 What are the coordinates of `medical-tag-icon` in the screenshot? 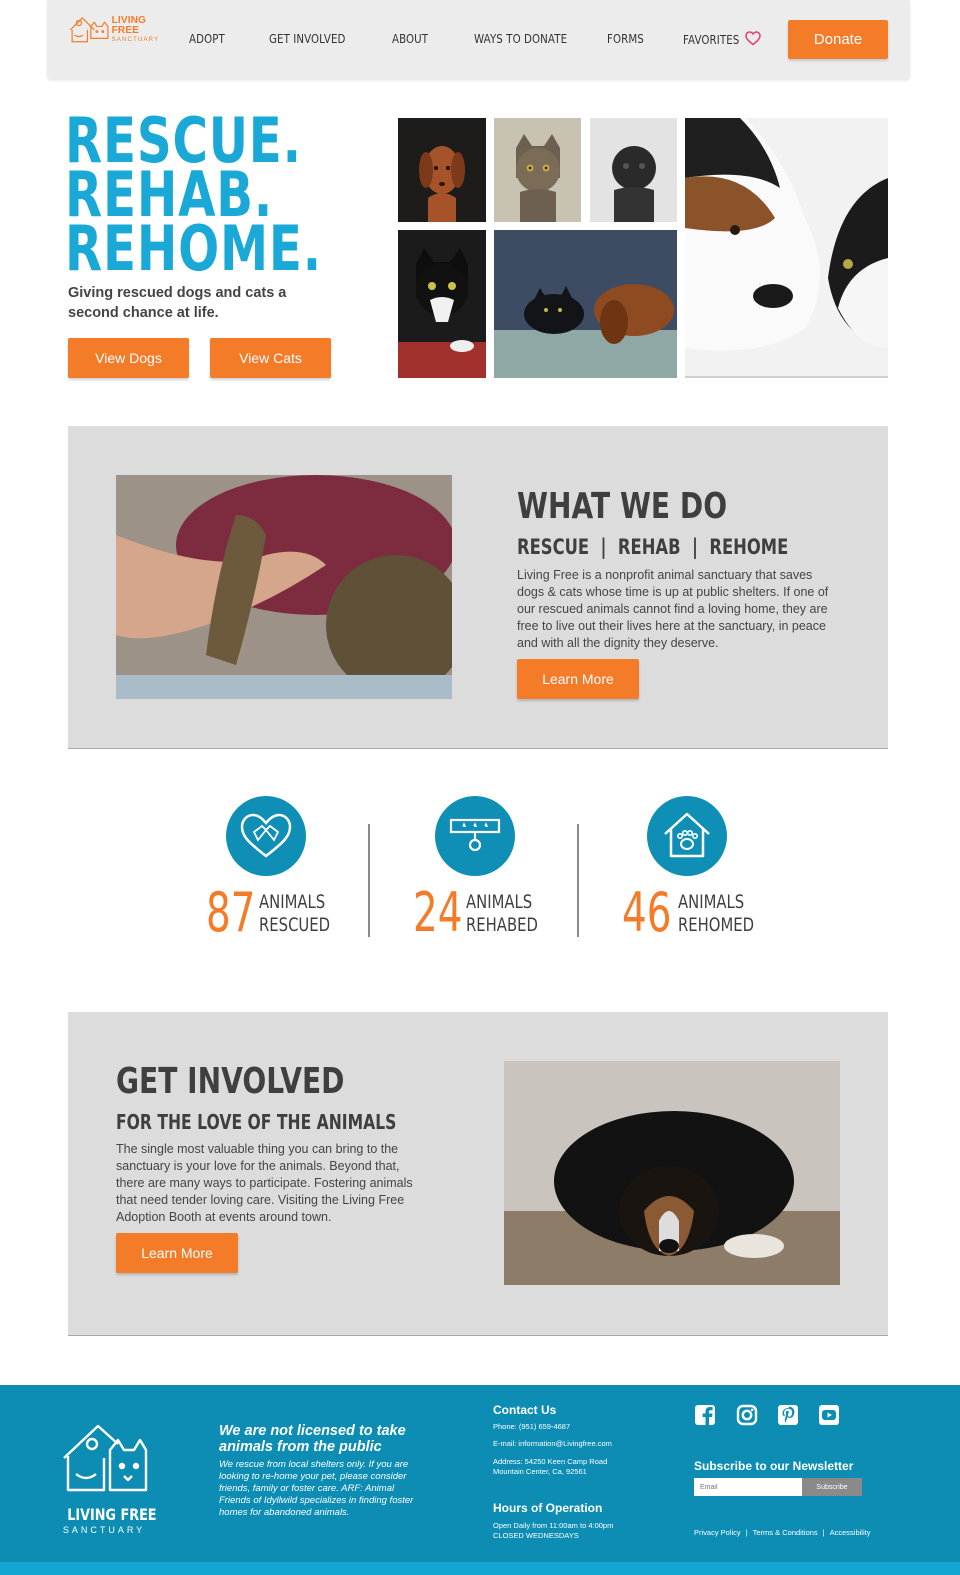 It's located at (475, 836).